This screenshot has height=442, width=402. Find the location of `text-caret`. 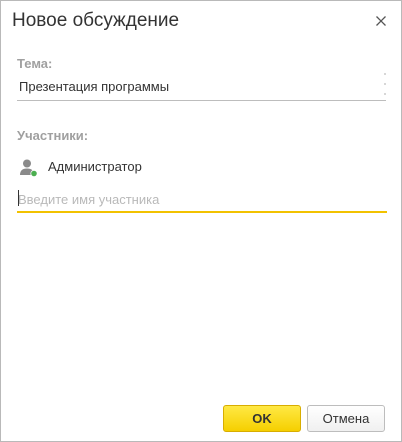

text-caret is located at coordinates (18, 198).